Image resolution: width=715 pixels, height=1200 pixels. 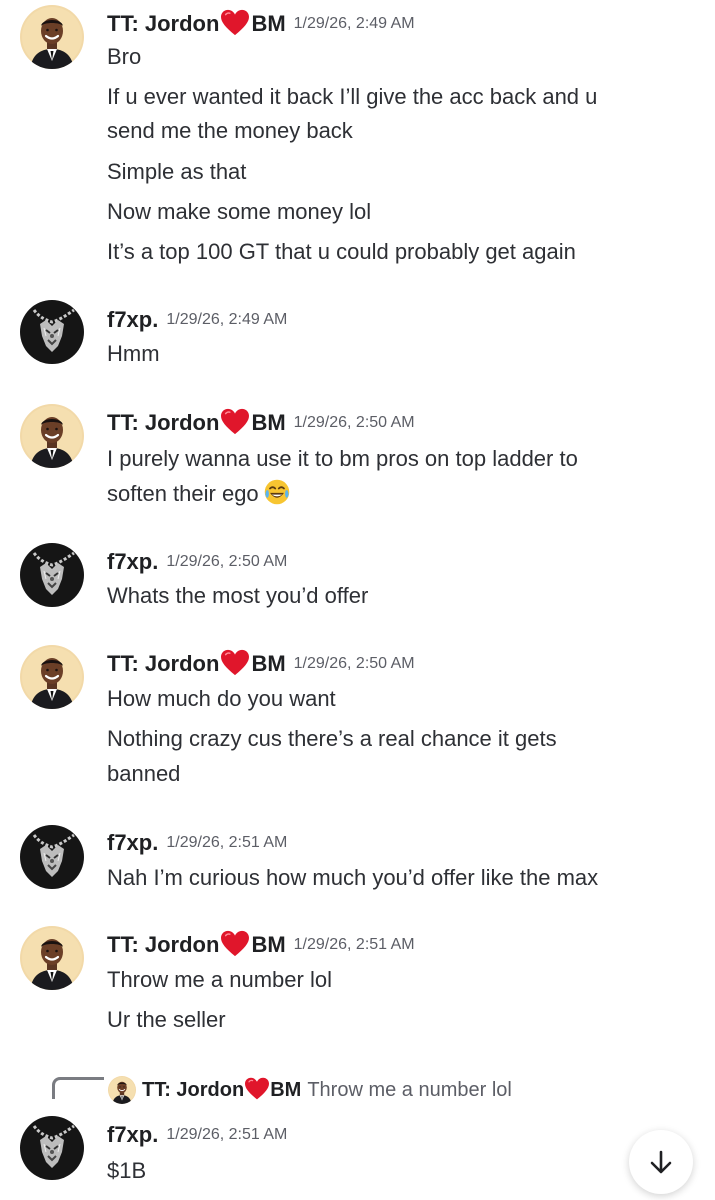 I want to click on arrow-down-icon, so click(x=661, y=1162).